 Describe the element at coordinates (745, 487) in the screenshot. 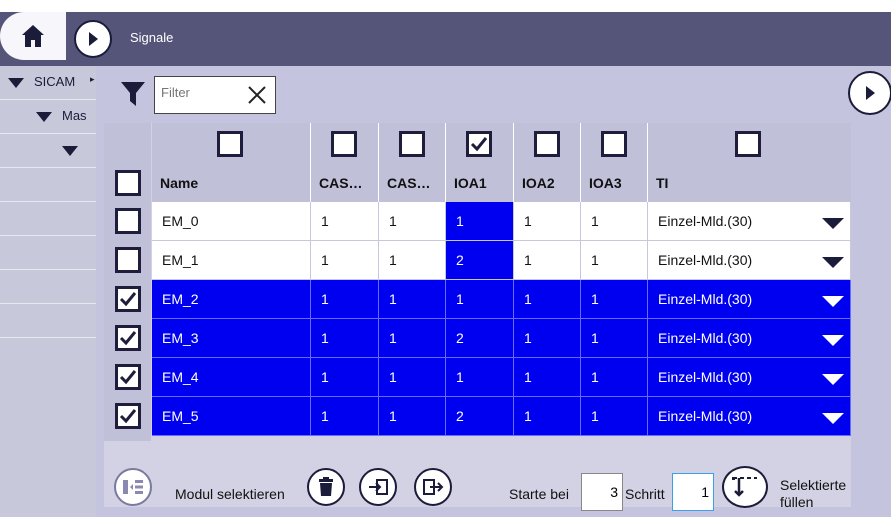

I see `fill-selected-button` at that location.